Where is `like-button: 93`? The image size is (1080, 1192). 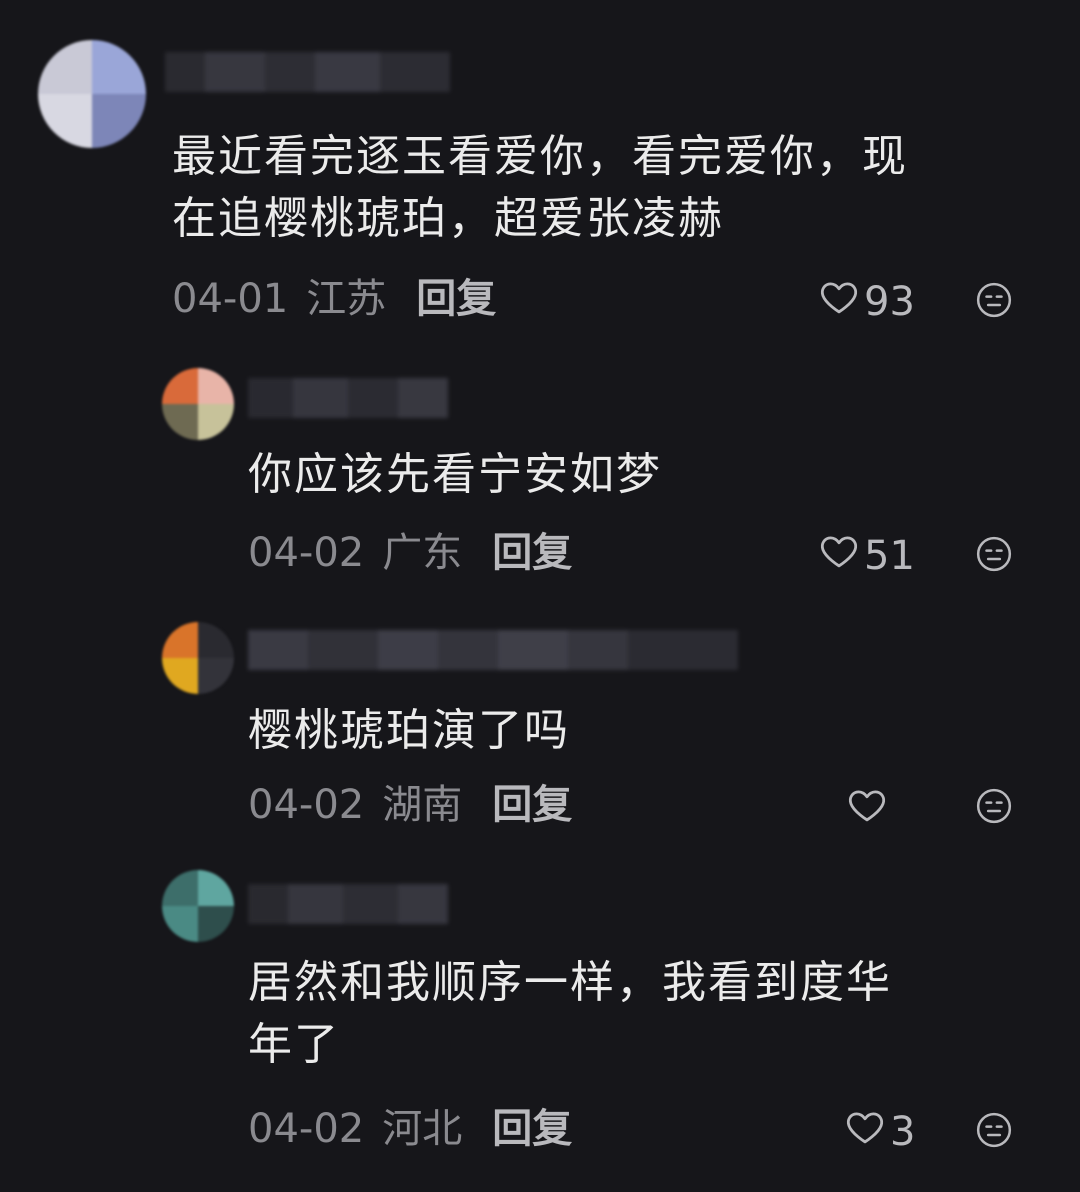
like-button: 93 is located at coordinates (866, 302).